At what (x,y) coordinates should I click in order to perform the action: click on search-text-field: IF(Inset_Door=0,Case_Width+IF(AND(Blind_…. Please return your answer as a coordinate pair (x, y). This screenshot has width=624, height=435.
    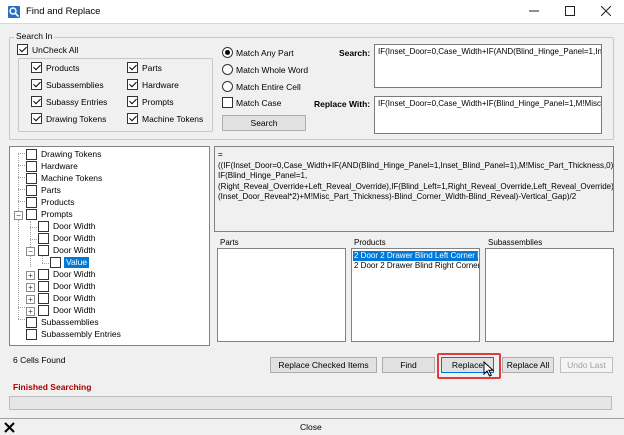
    Looking at the image, I should click on (488, 66).